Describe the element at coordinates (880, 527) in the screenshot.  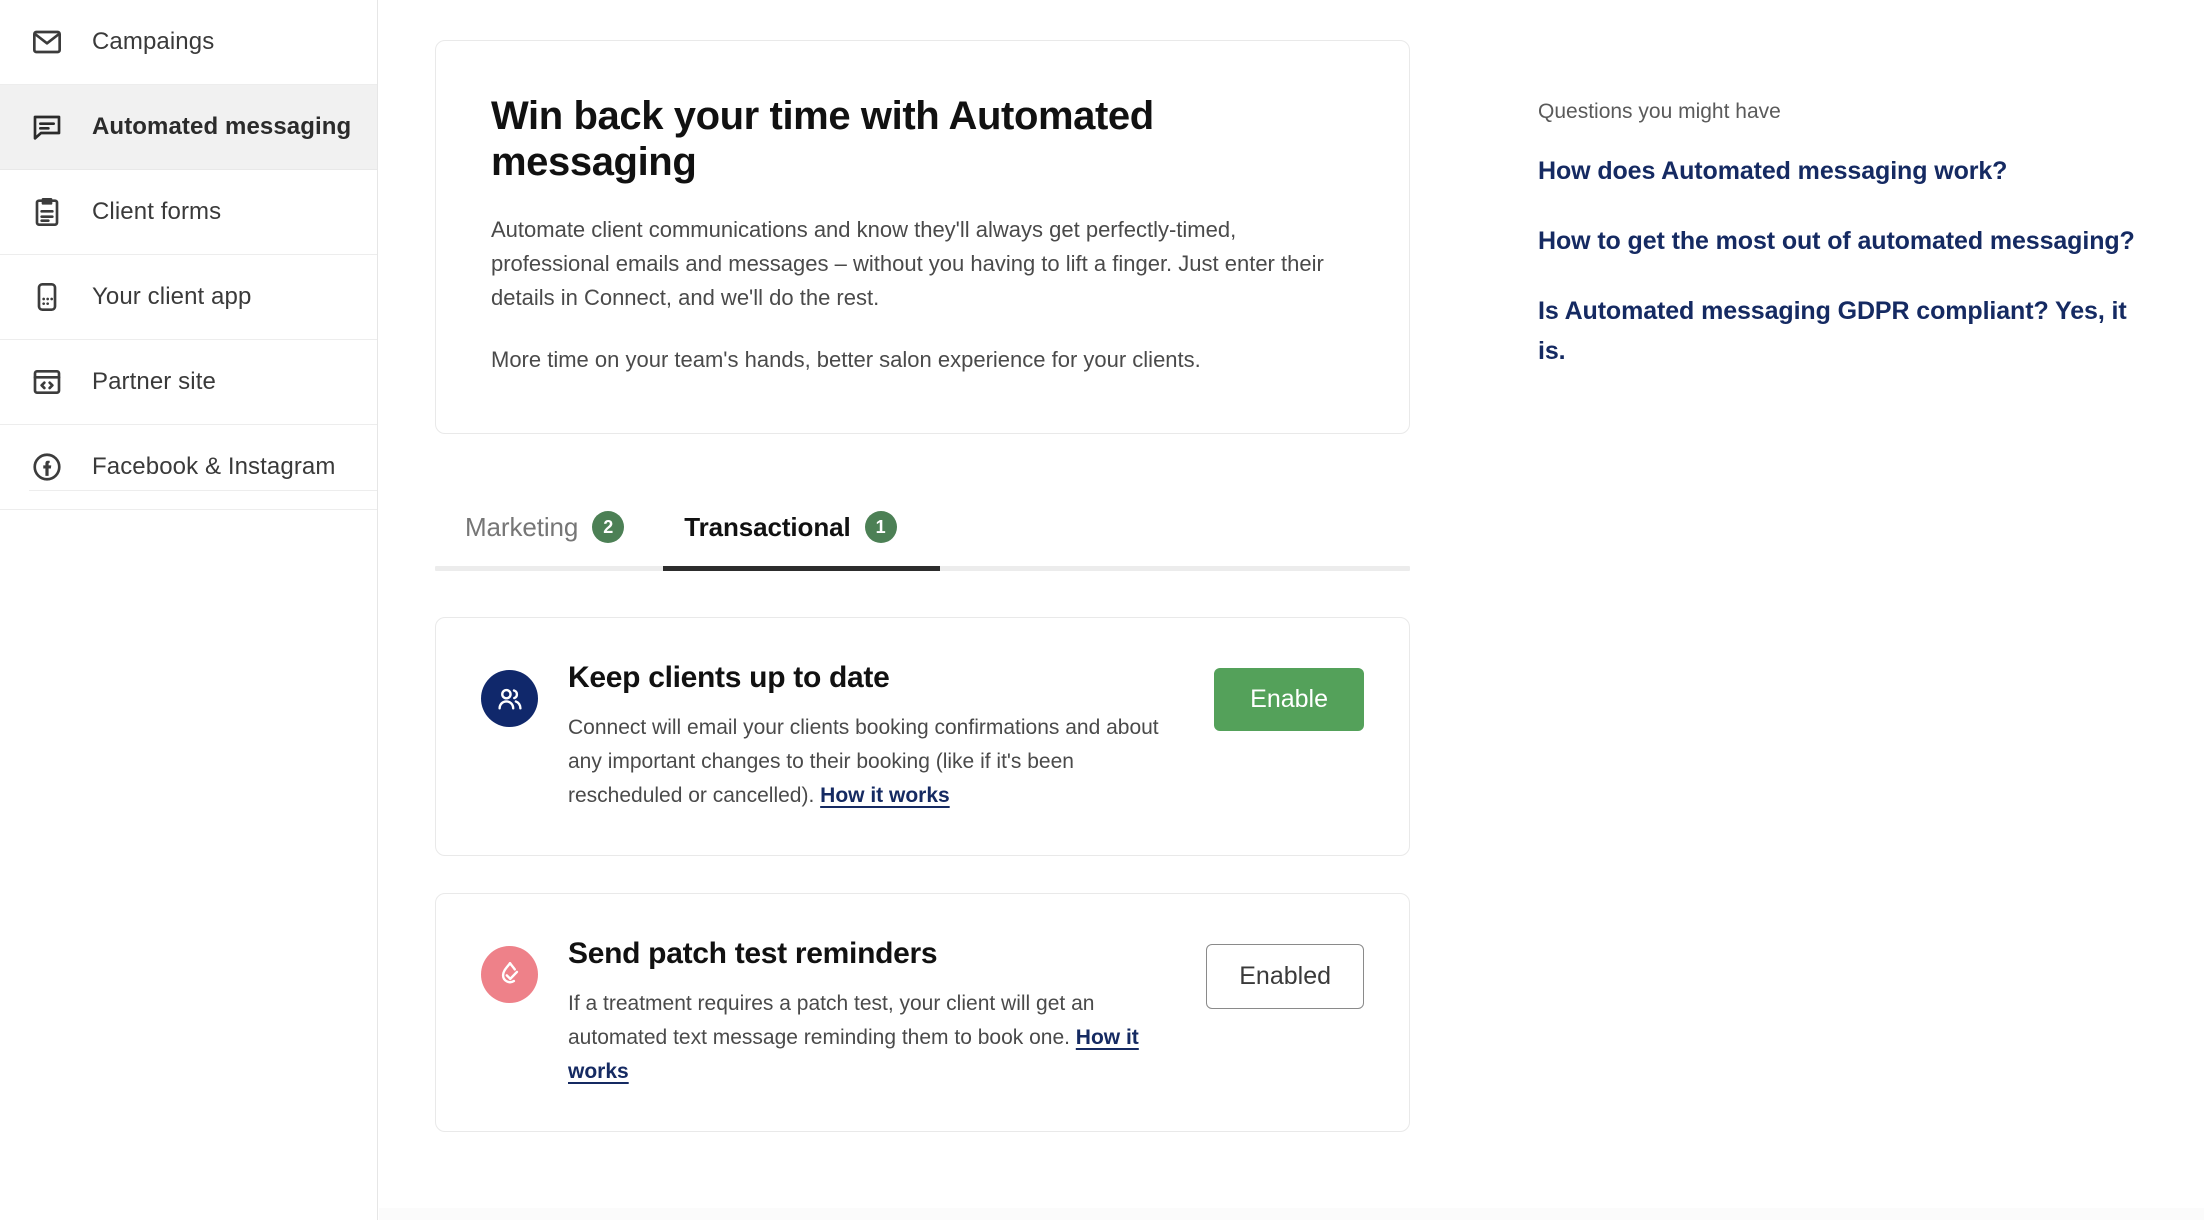
I see `tab-badge-count: 1` at that location.